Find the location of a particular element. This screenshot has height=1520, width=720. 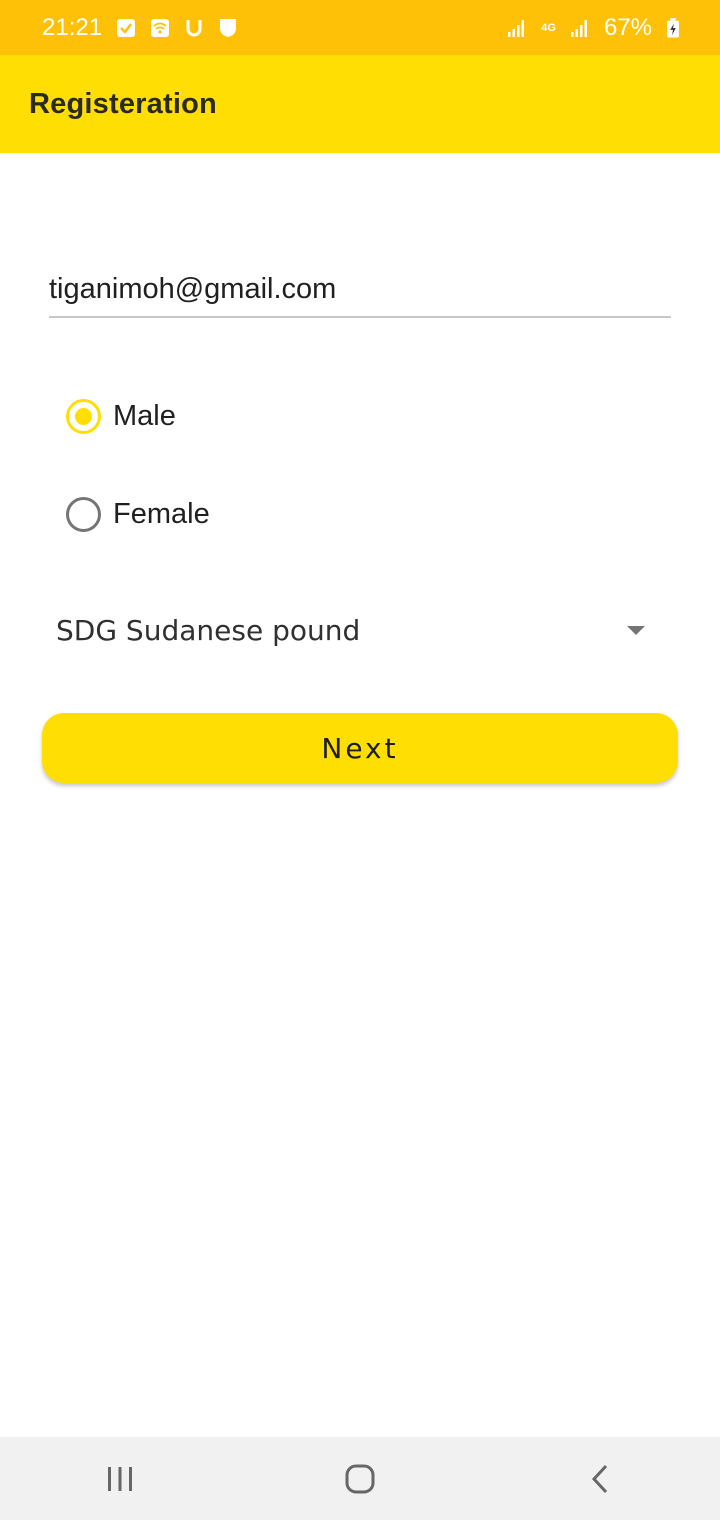

recents-button is located at coordinates (120, 1479).